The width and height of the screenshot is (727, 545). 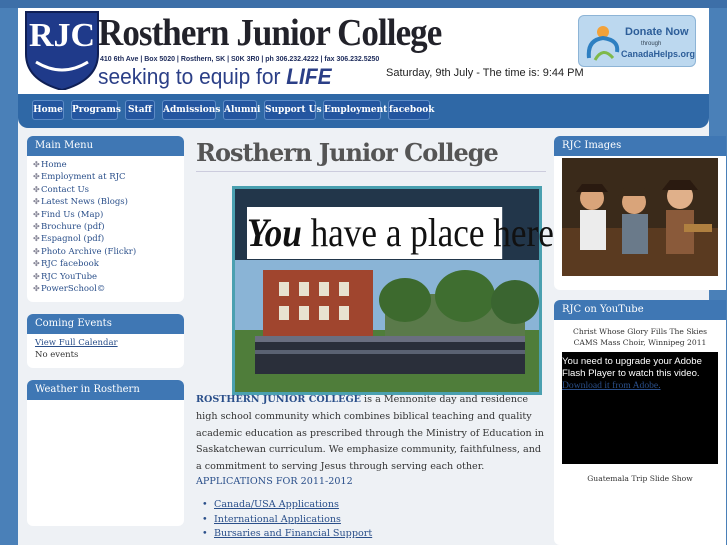 I want to click on menu-item-brochure: ✤Brochure (pdf), so click(x=105, y=227).